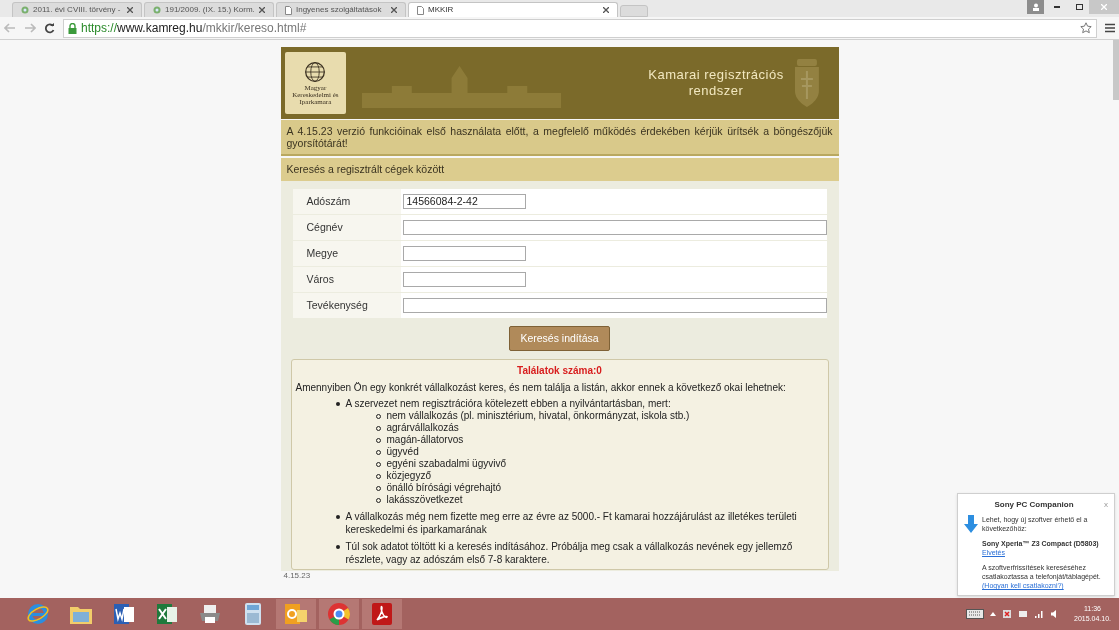 The image size is (1119, 630). Describe the element at coordinates (559, 338) in the screenshot. I see `search-button: Keresés indítása` at that location.